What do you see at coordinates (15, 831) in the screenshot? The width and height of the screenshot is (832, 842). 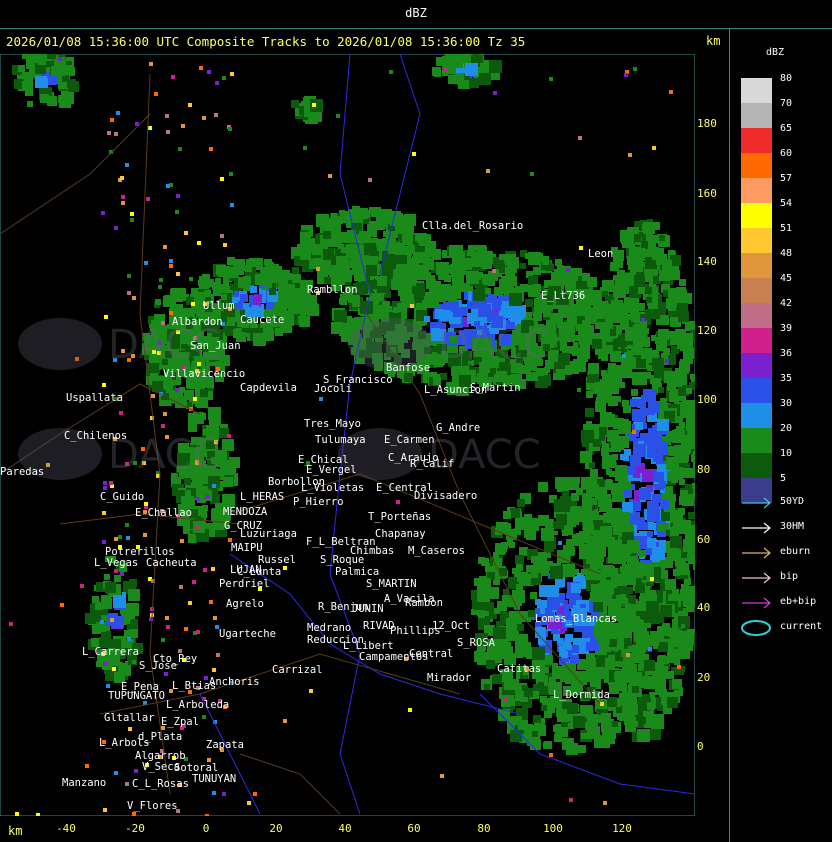 I see `km-unit-label-bottom: km` at bounding box center [15, 831].